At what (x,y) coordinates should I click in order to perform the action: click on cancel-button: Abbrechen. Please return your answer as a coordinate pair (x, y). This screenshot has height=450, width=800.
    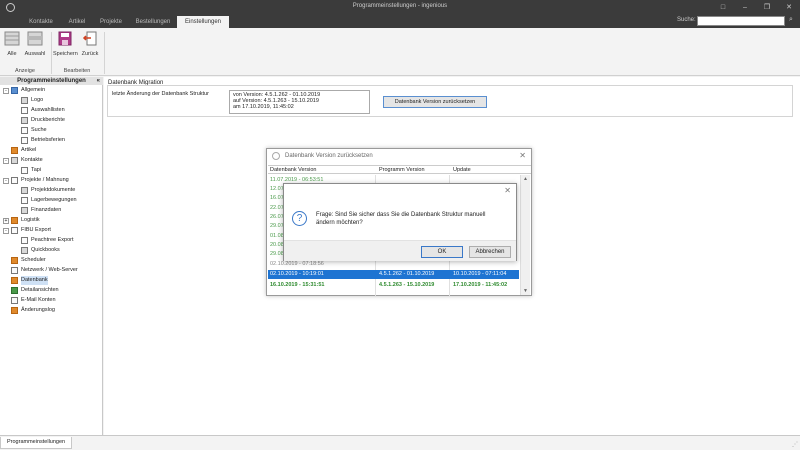
    Looking at the image, I should click on (490, 252).